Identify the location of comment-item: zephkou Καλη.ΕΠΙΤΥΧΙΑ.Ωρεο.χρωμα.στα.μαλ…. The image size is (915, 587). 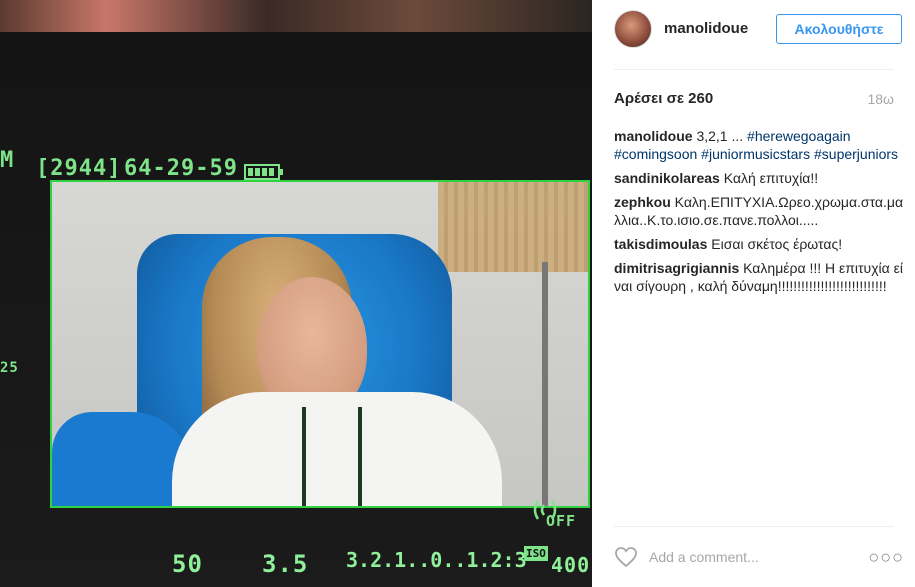
(759, 211).